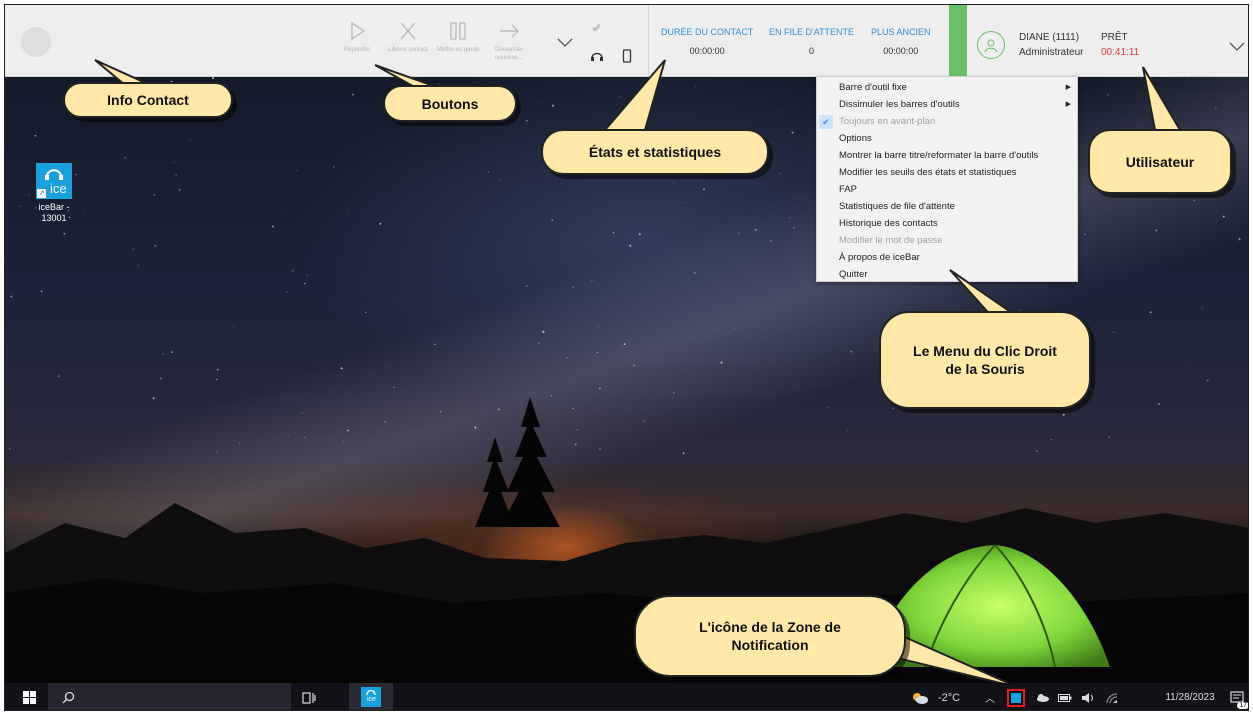  What do you see at coordinates (1043, 696) in the screenshot?
I see `onedrive-cloud-icon` at bounding box center [1043, 696].